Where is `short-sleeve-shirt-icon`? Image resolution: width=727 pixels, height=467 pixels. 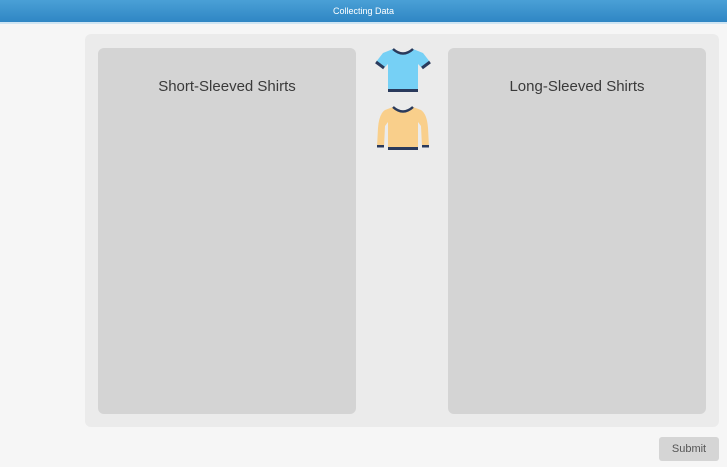 short-sleeve-shirt-icon is located at coordinates (403, 70).